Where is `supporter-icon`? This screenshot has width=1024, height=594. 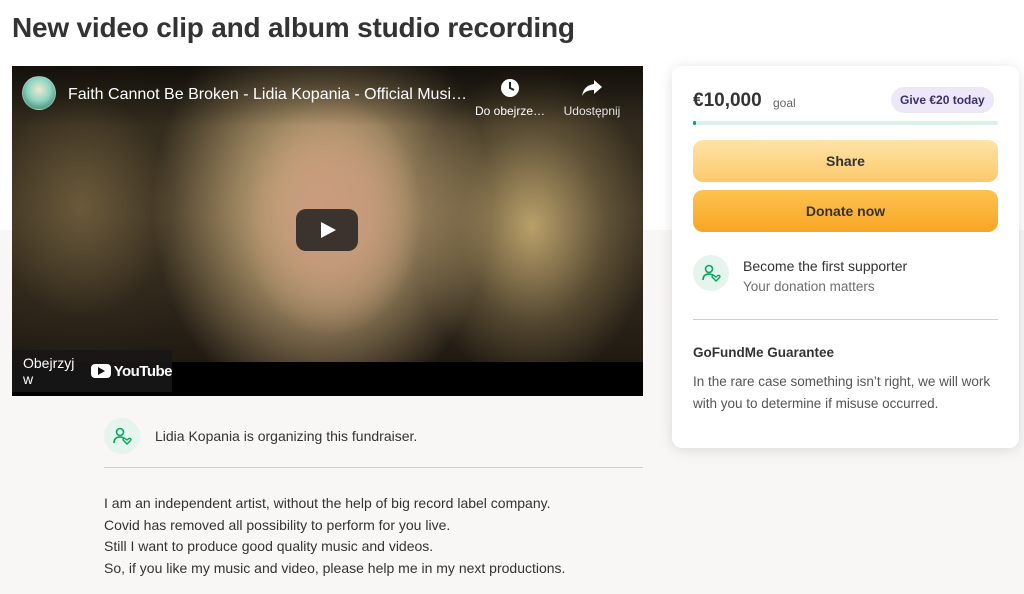 supporter-icon is located at coordinates (711, 273).